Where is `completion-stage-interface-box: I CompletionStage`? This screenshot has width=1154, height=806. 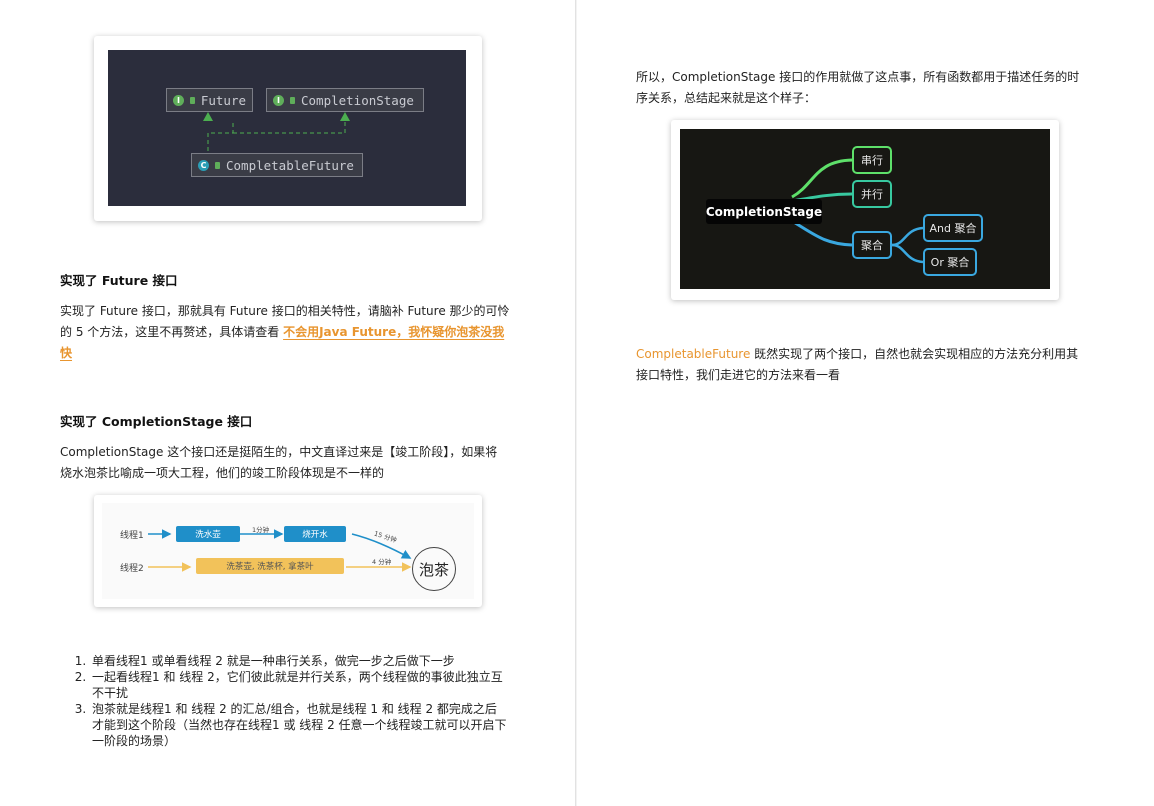
completion-stage-interface-box: I CompletionStage is located at coordinates (345, 100).